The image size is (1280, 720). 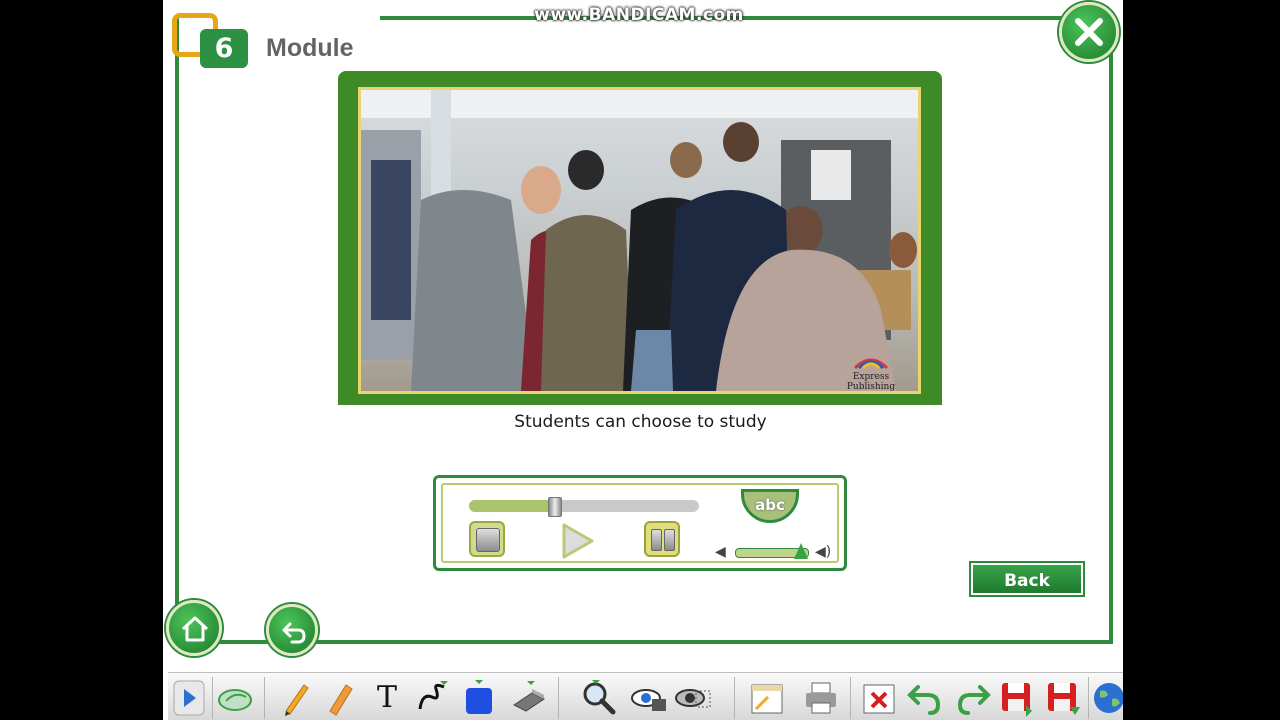 I want to click on reveal-icon, so click(x=648, y=700).